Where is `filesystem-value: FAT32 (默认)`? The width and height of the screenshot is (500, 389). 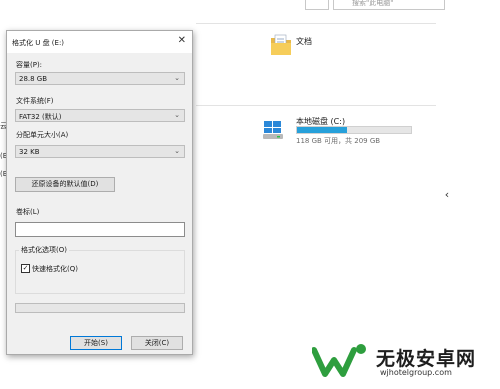
filesystem-value: FAT32 (默认) is located at coordinates (40, 117).